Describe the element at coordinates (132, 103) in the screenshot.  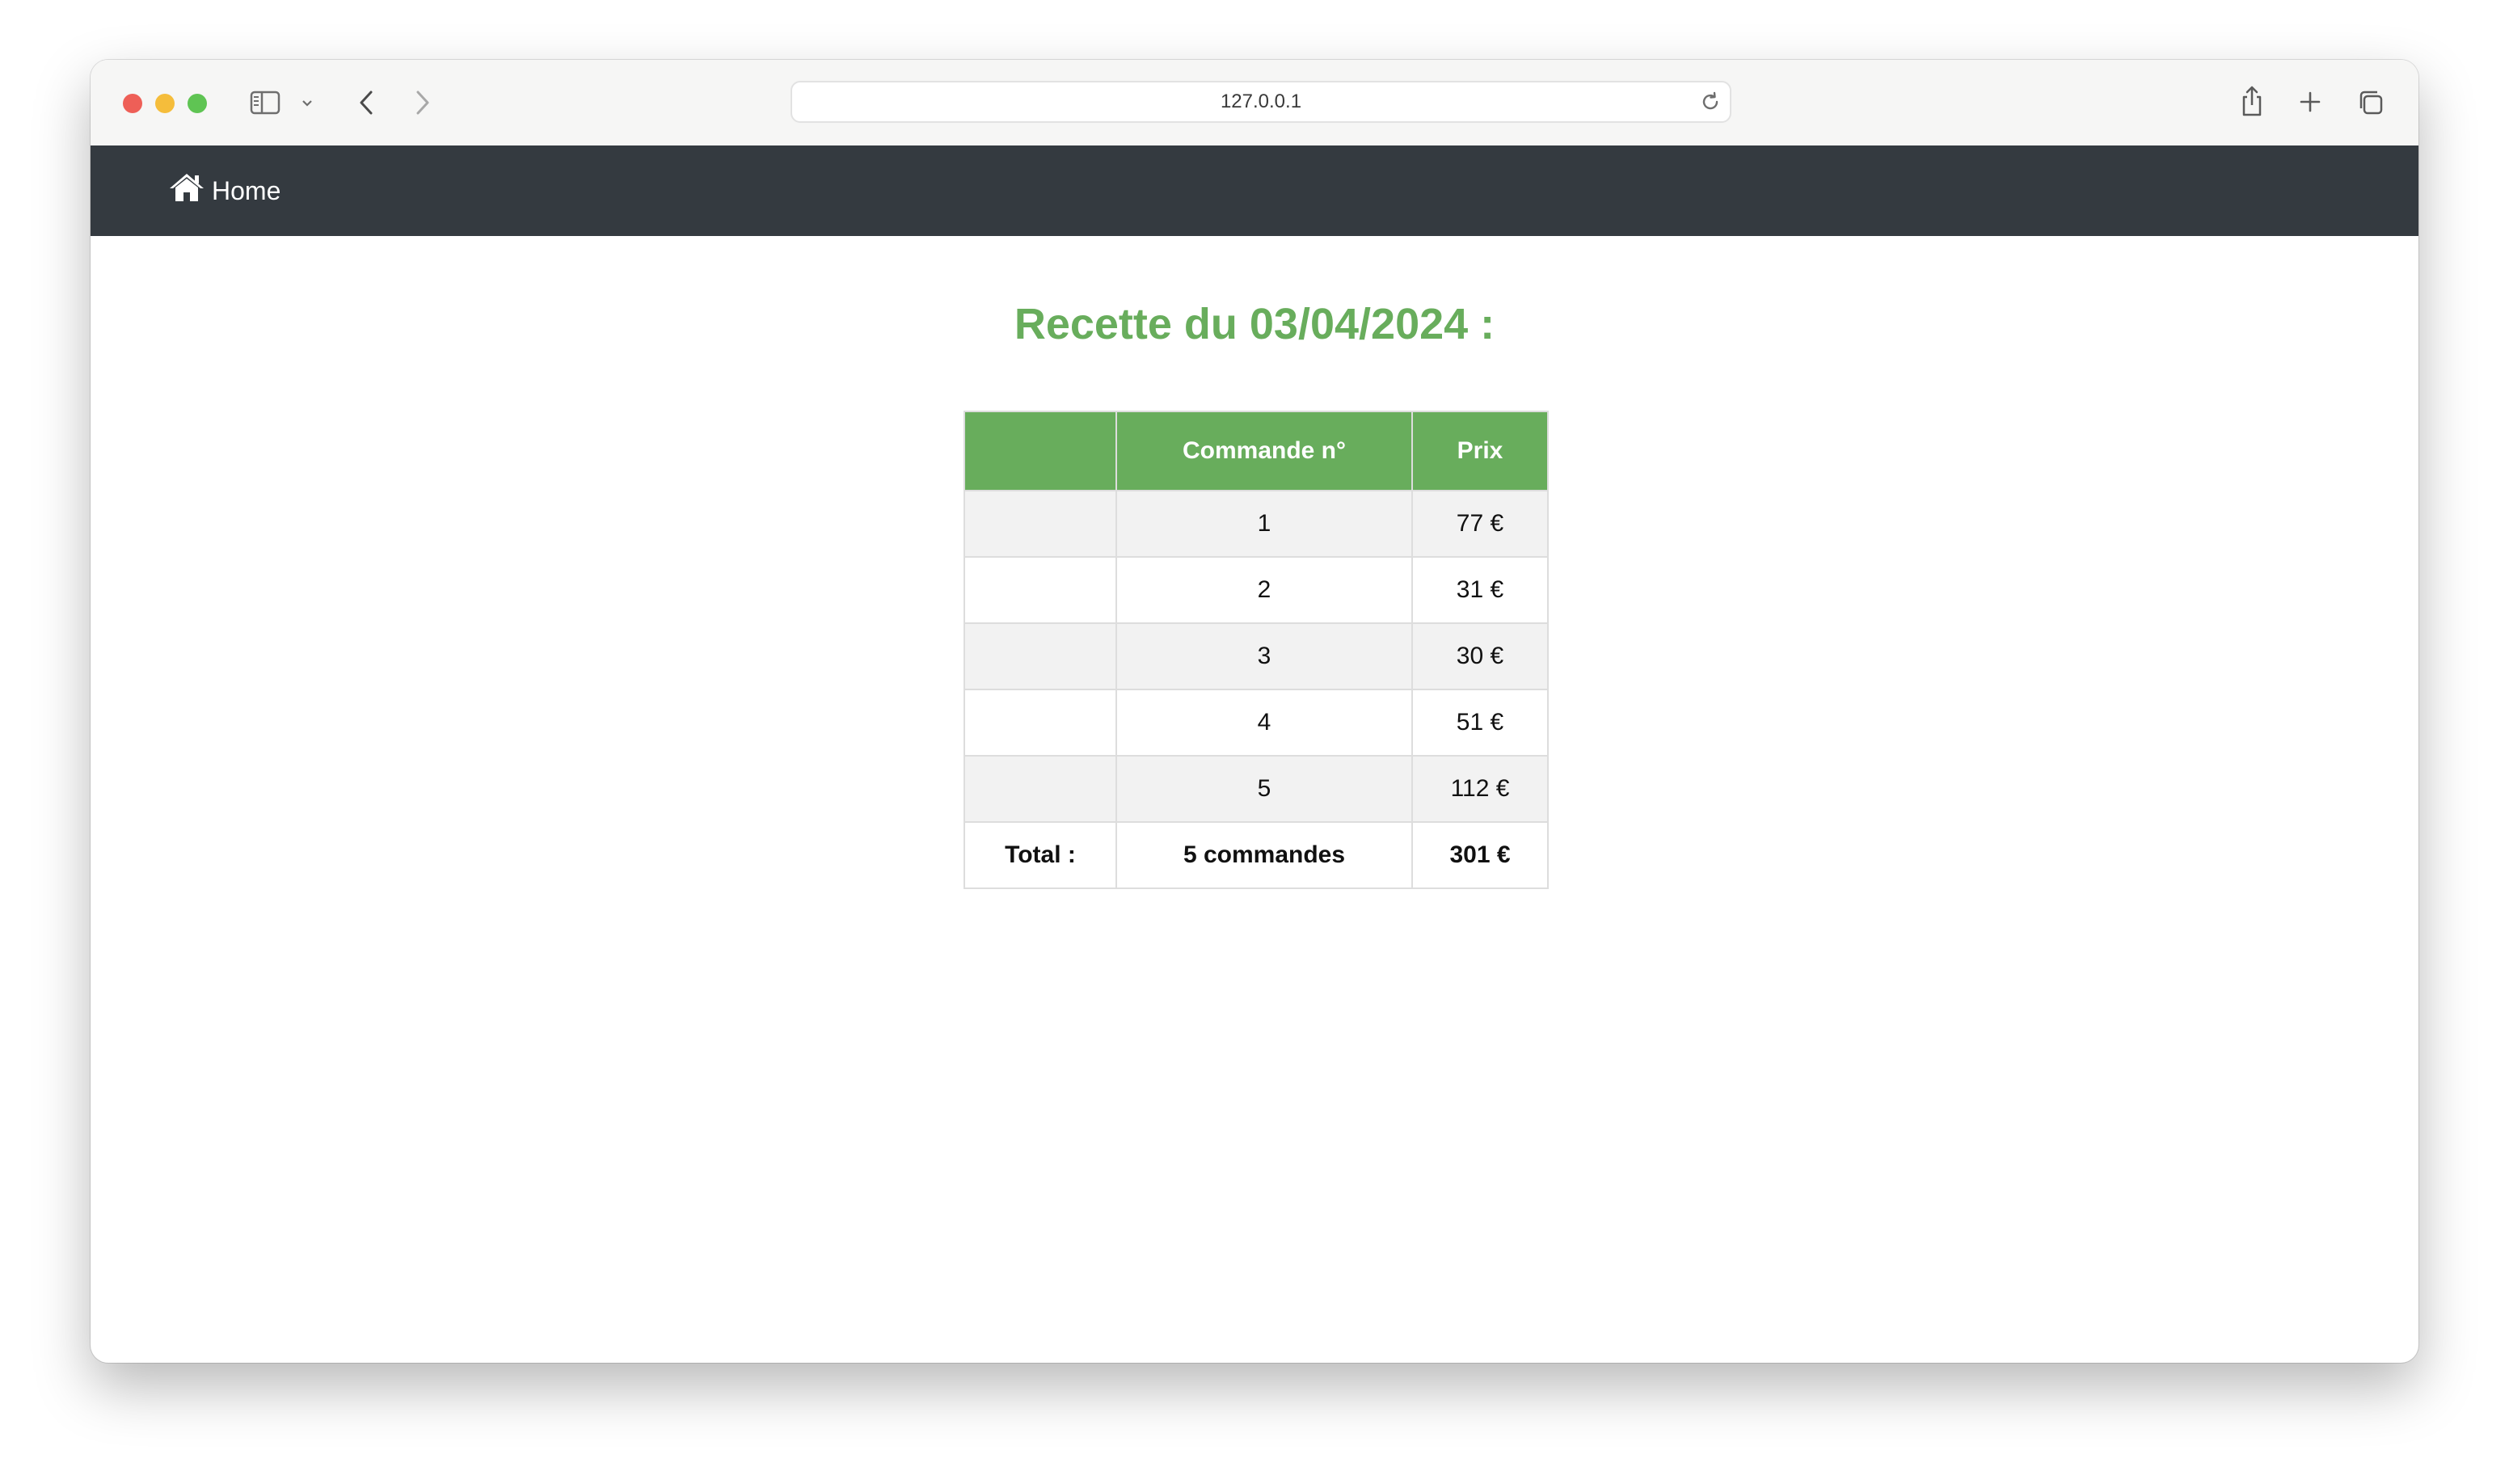
I see `close-window-button` at that location.